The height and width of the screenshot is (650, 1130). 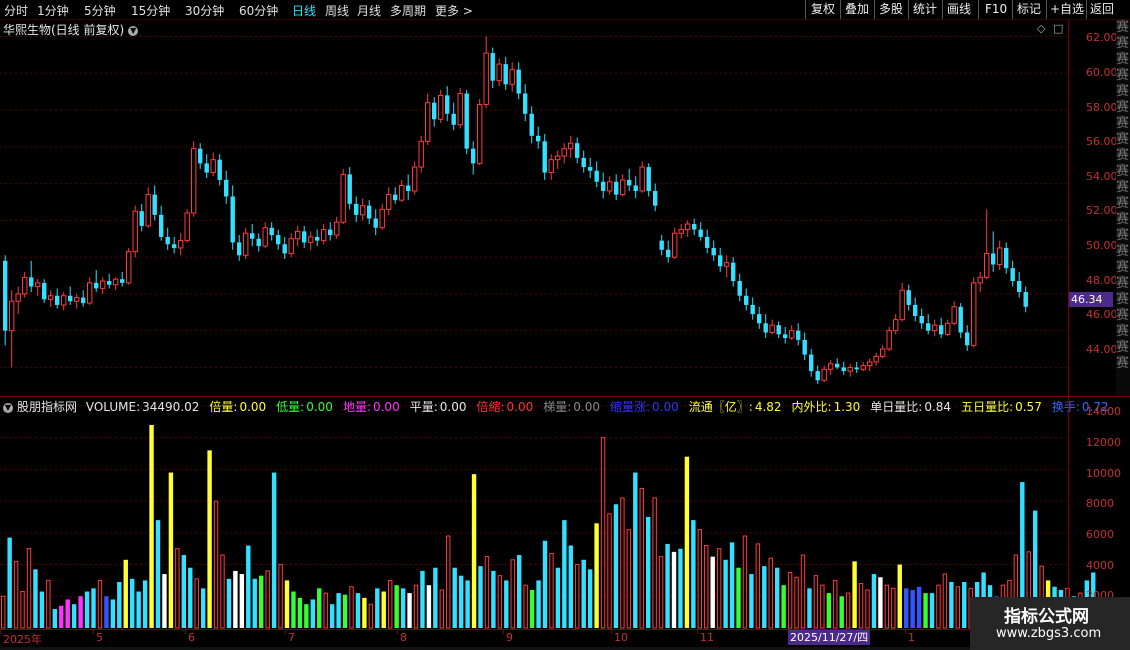 What do you see at coordinates (8, 407) in the screenshot?
I see `chevron-down-icon: ▼` at bounding box center [8, 407].